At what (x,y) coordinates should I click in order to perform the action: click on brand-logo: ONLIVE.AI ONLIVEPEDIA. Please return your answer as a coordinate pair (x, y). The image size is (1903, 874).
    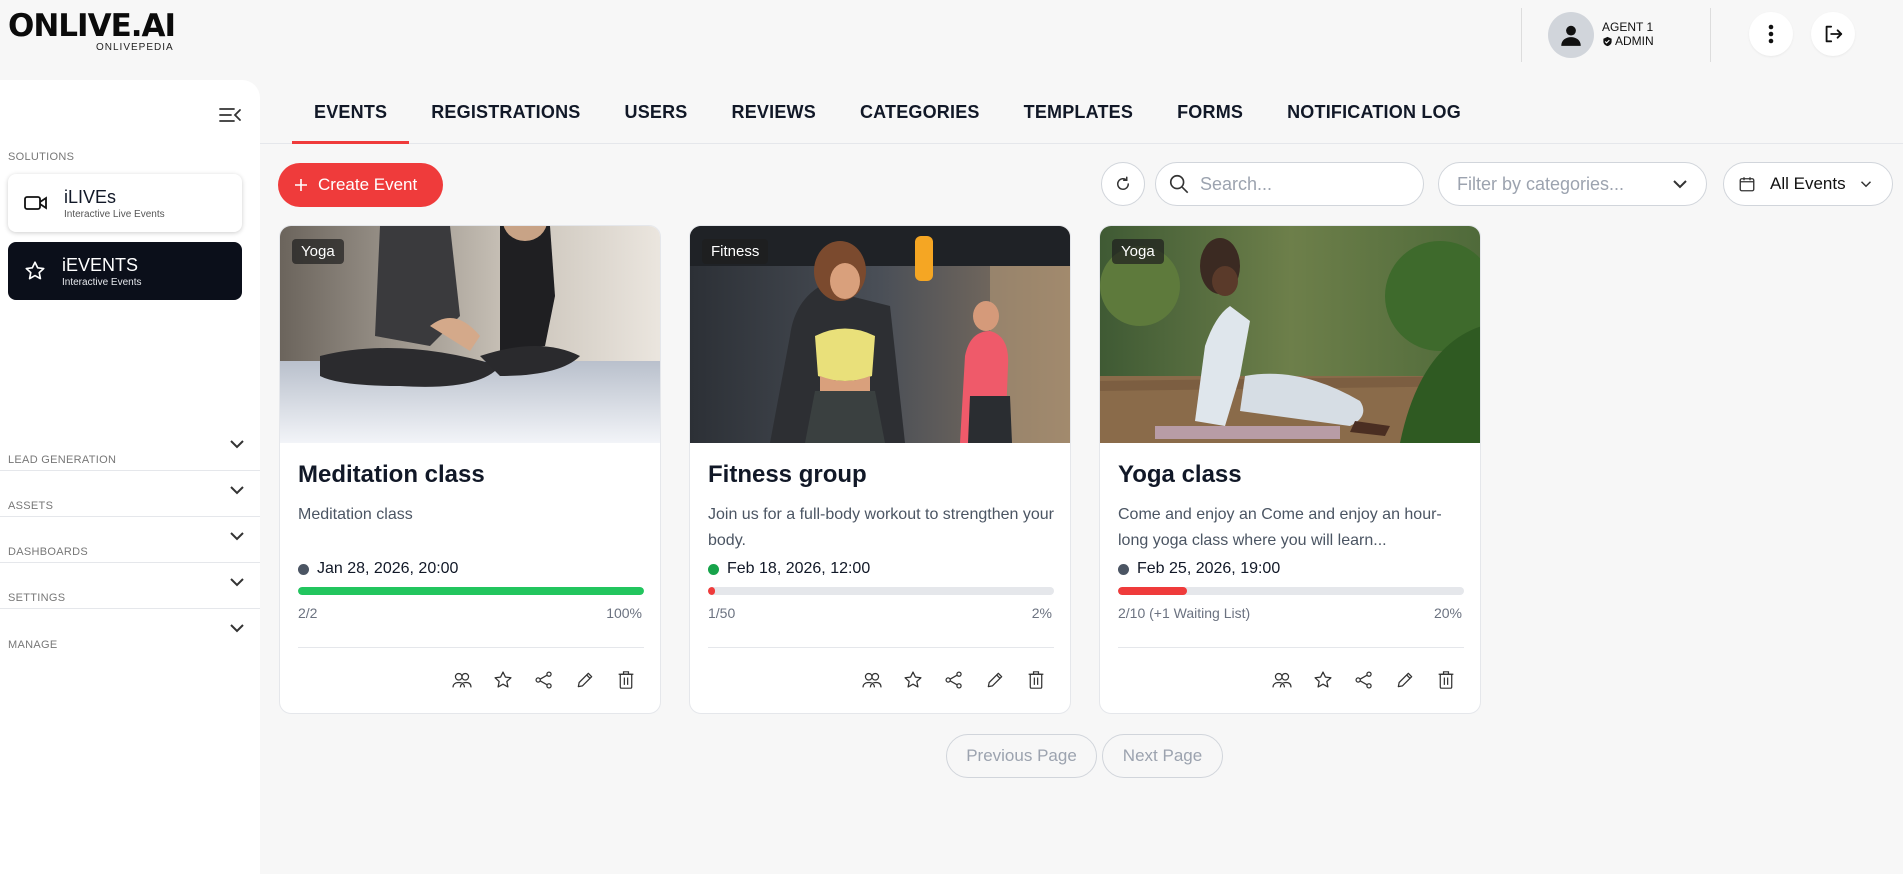
    Looking at the image, I should click on (92, 30).